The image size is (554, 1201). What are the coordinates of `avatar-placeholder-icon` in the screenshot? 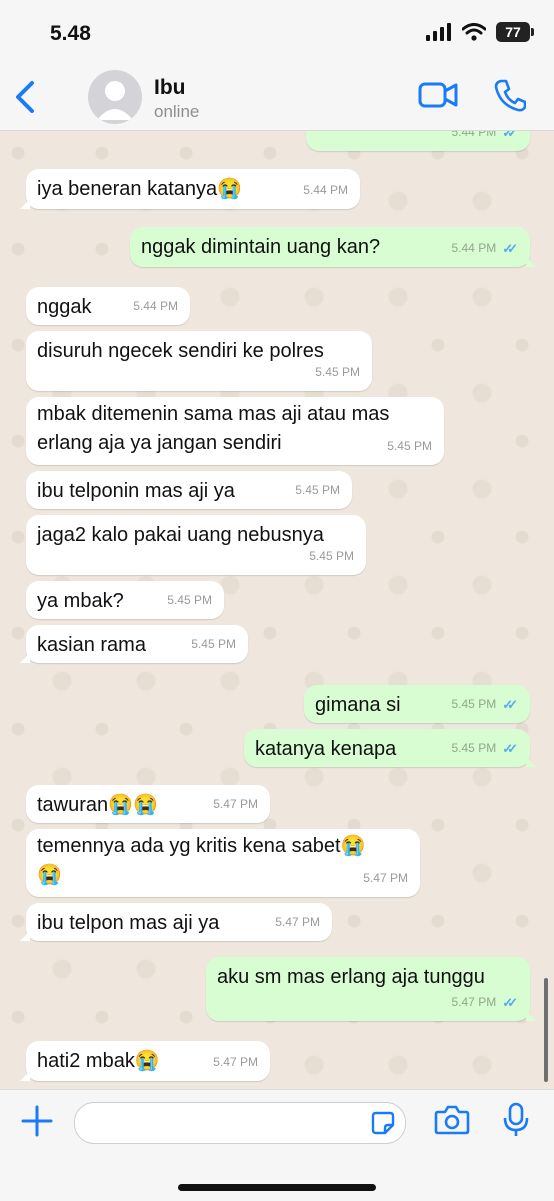 It's located at (115, 100).